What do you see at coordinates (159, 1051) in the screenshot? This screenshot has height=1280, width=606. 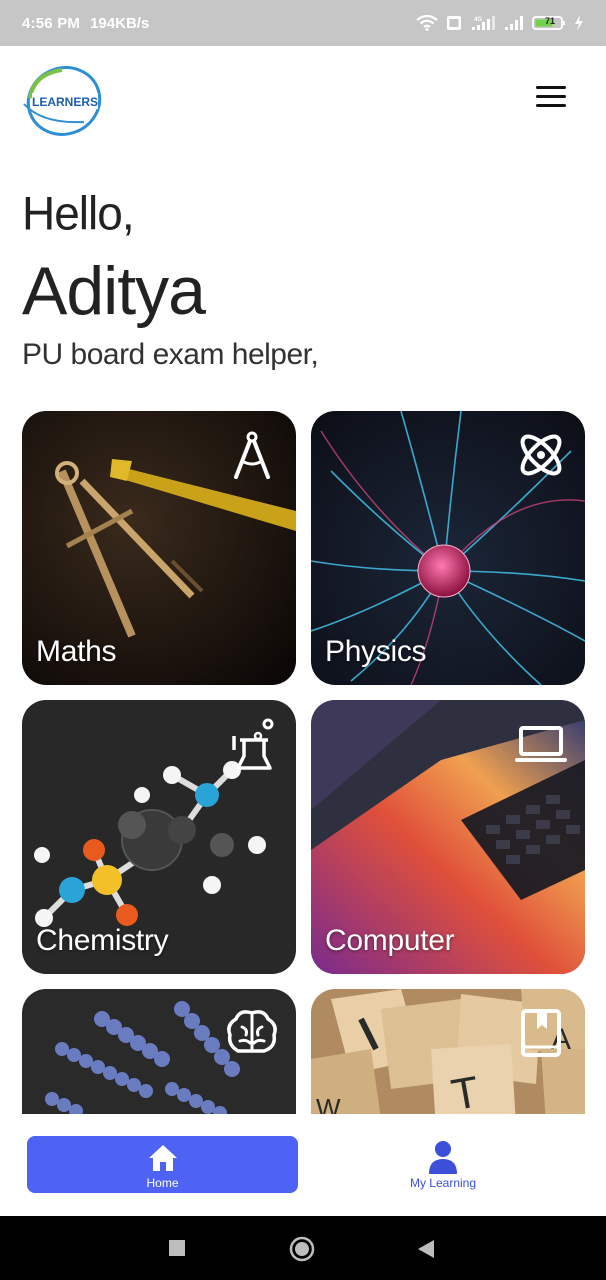 I see `subject-card-biology` at bounding box center [159, 1051].